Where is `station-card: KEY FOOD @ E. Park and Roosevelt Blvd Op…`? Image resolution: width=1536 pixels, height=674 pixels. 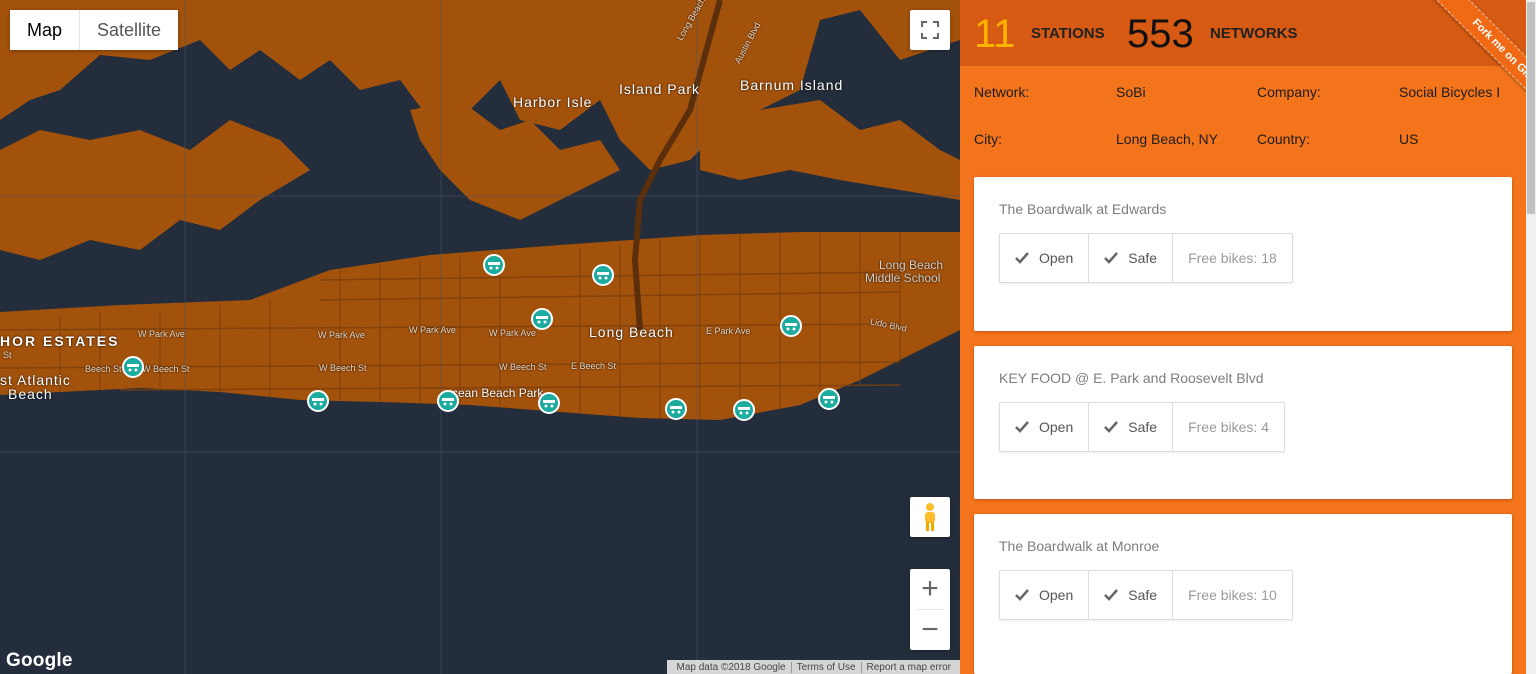 station-card: KEY FOOD @ E. Park and Roosevelt Blvd Op… is located at coordinates (1243, 422).